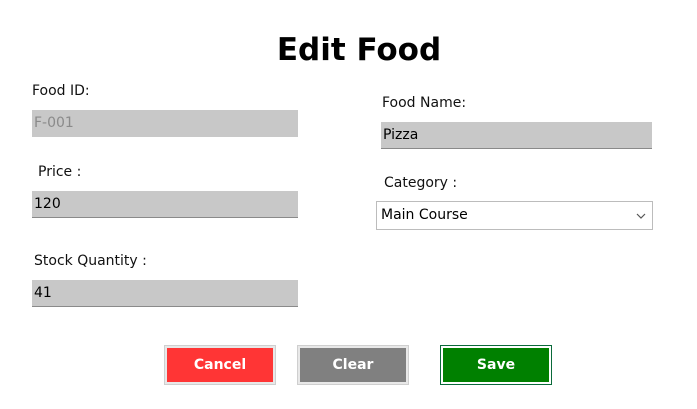  Describe the element at coordinates (421, 183) in the screenshot. I see `category-label: Category :` at that location.